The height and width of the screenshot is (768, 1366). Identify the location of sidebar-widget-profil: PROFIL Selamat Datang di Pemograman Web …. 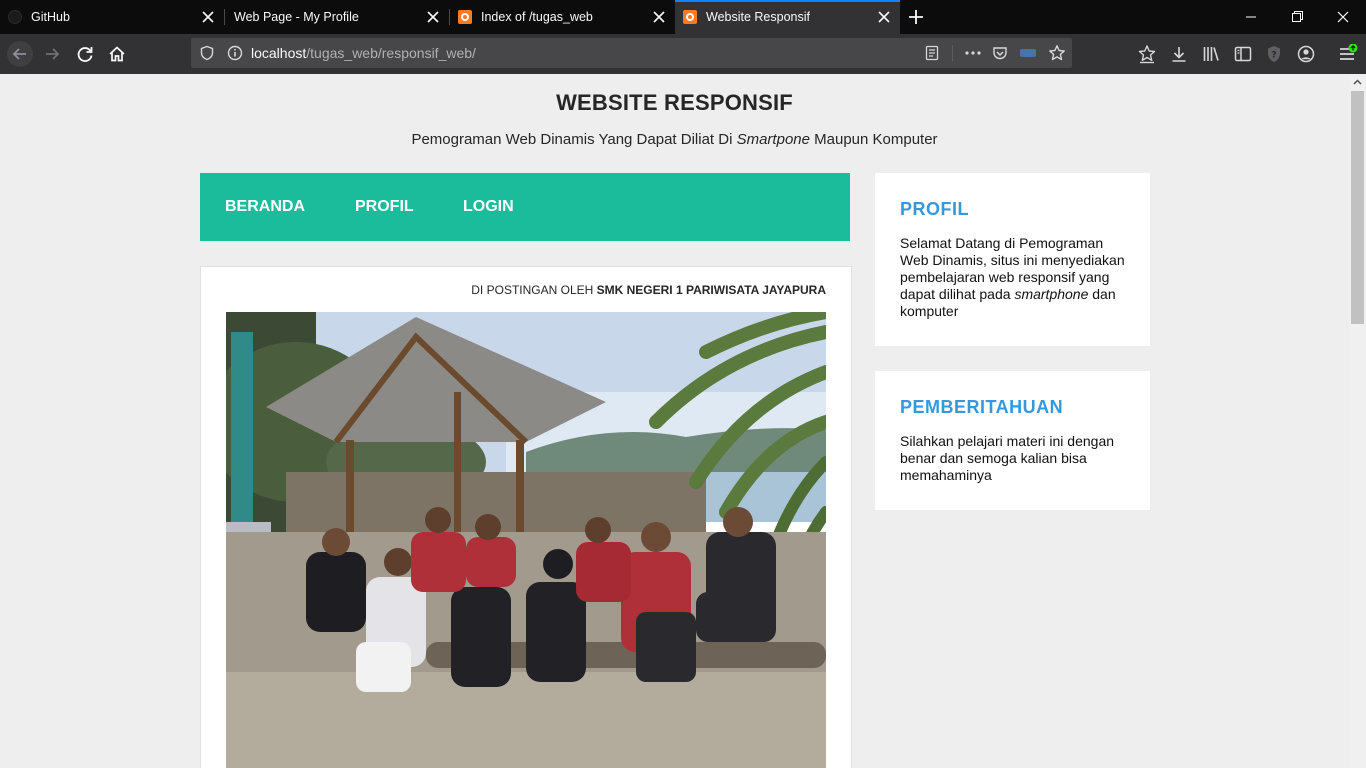
(1012, 259).